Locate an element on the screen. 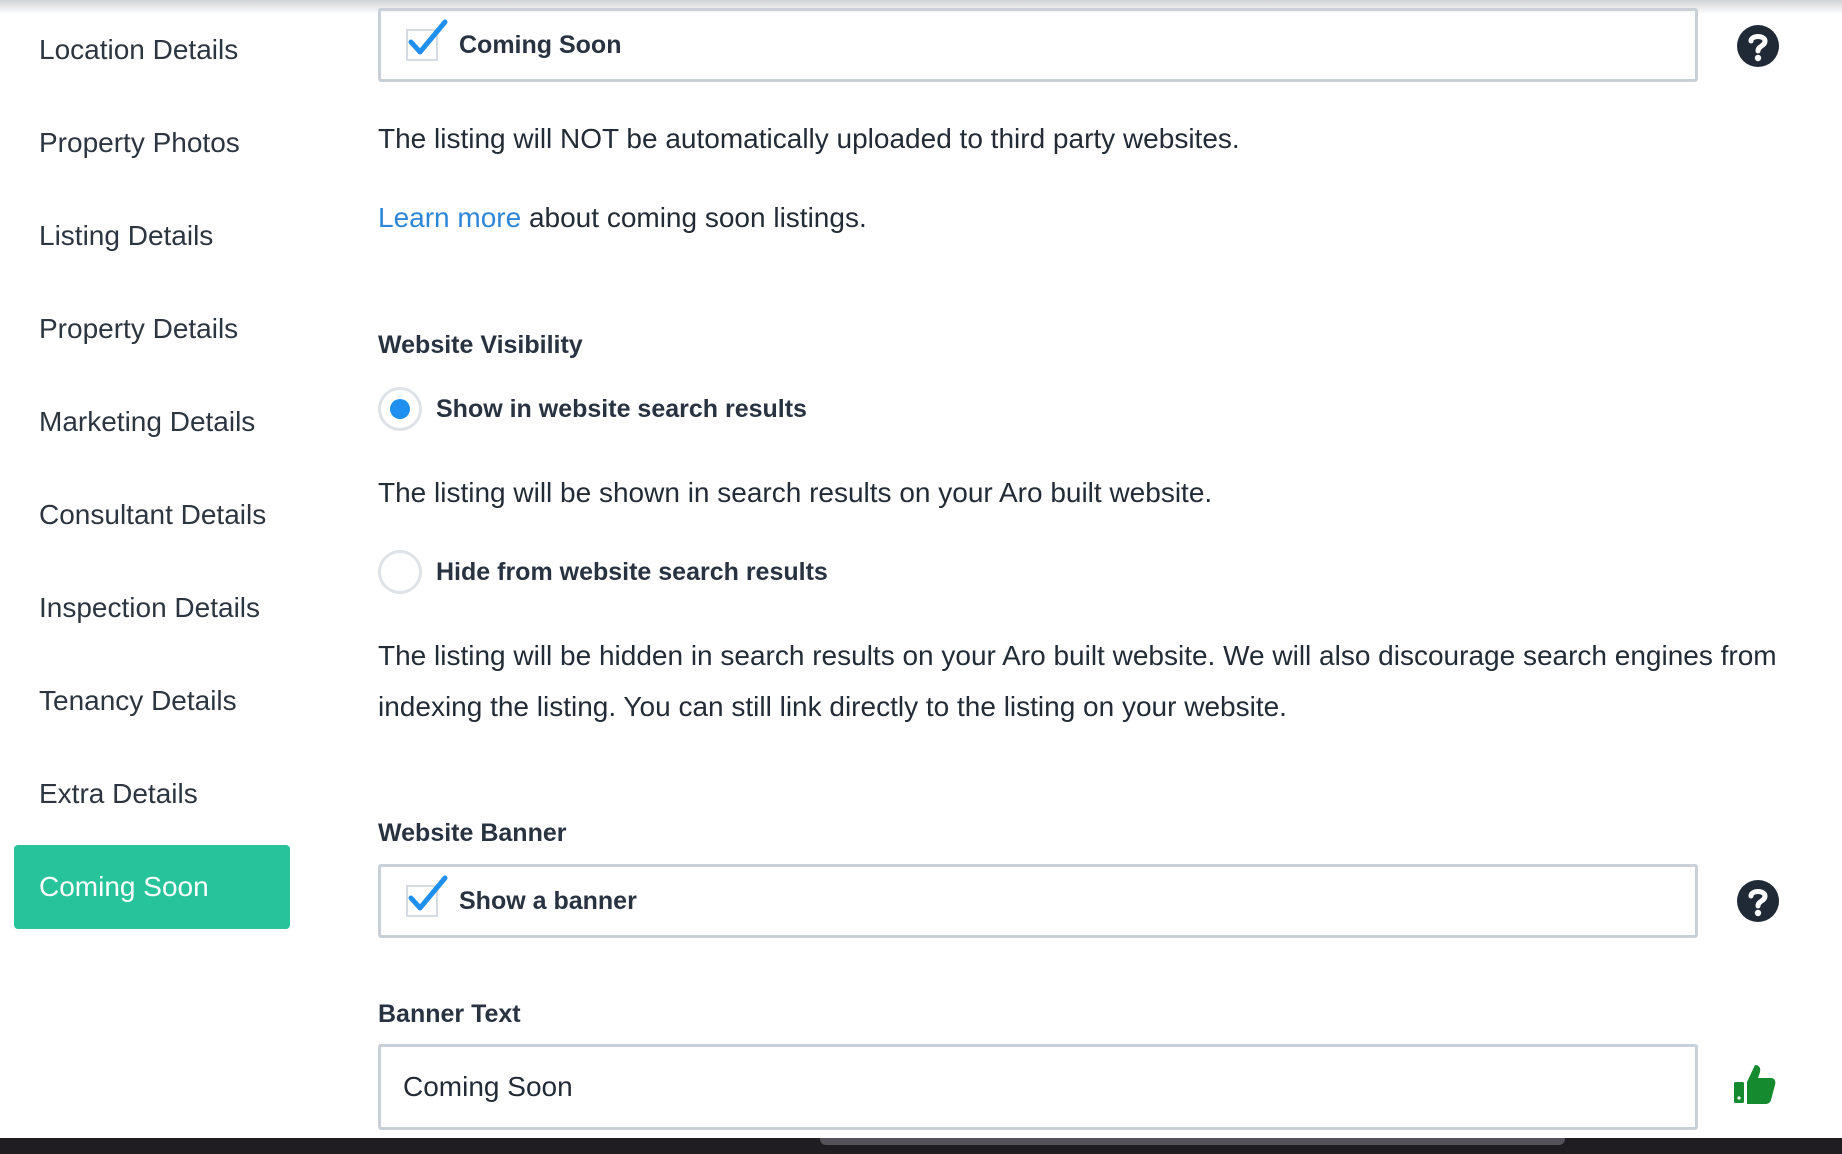  sidebar-item-label: Extra Details is located at coordinates (118, 793).